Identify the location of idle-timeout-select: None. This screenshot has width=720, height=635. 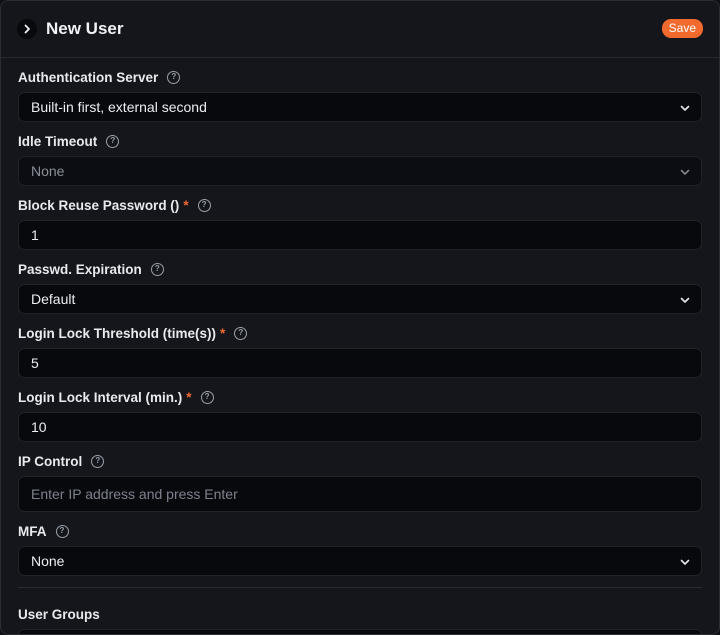
(360, 171).